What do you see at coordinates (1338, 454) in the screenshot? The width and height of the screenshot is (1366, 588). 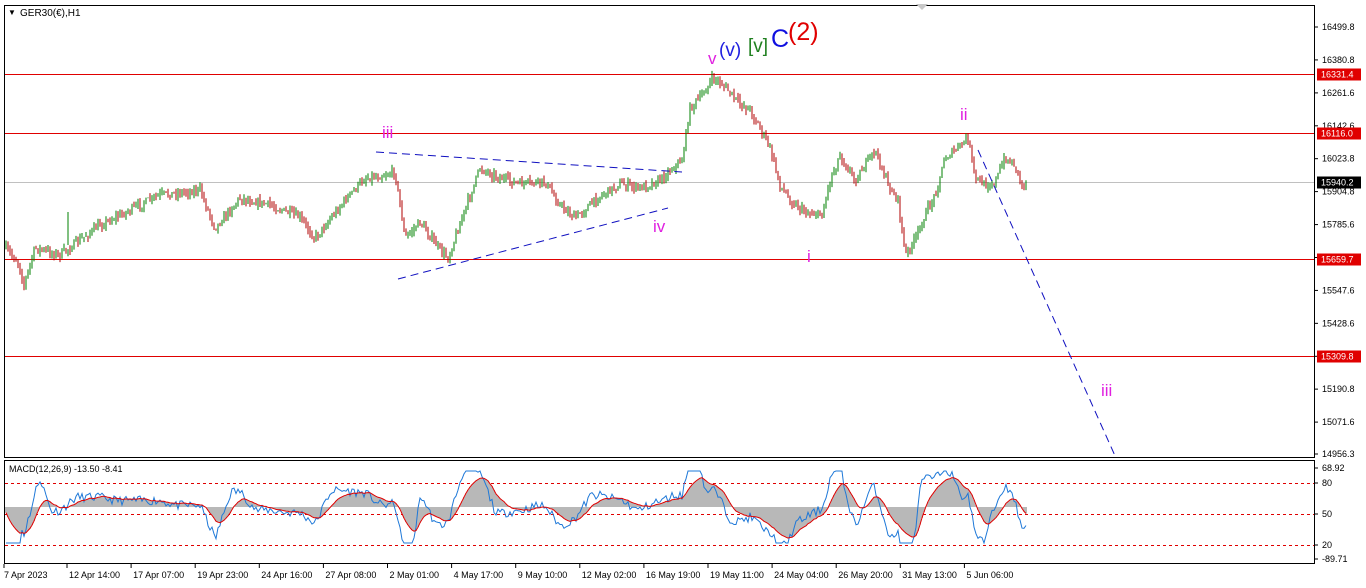 I see `price-tick-label: 14956.3` at bounding box center [1338, 454].